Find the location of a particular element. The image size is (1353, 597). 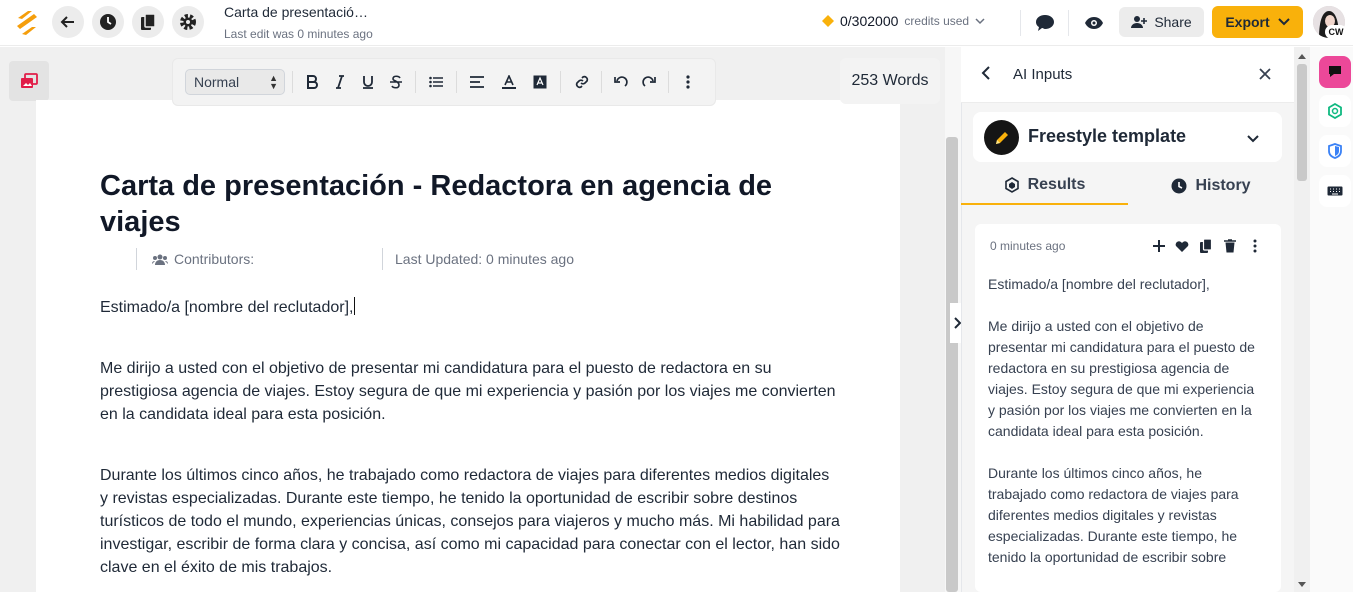

shield-icon is located at coordinates (1335, 151).